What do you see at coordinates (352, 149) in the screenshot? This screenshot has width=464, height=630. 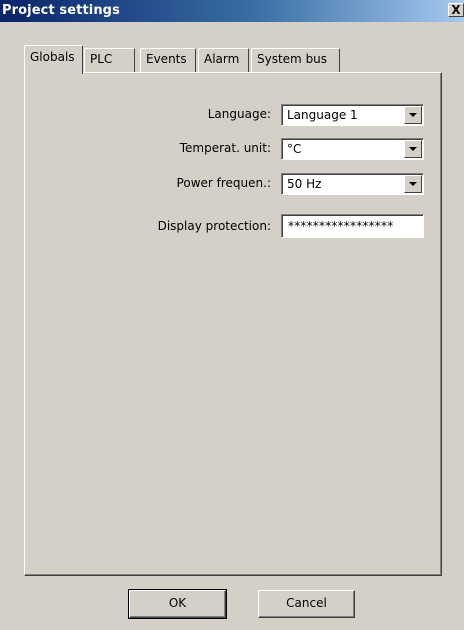 I see `temperature-unit-dropdown: °C` at bounding box center [352, 149].